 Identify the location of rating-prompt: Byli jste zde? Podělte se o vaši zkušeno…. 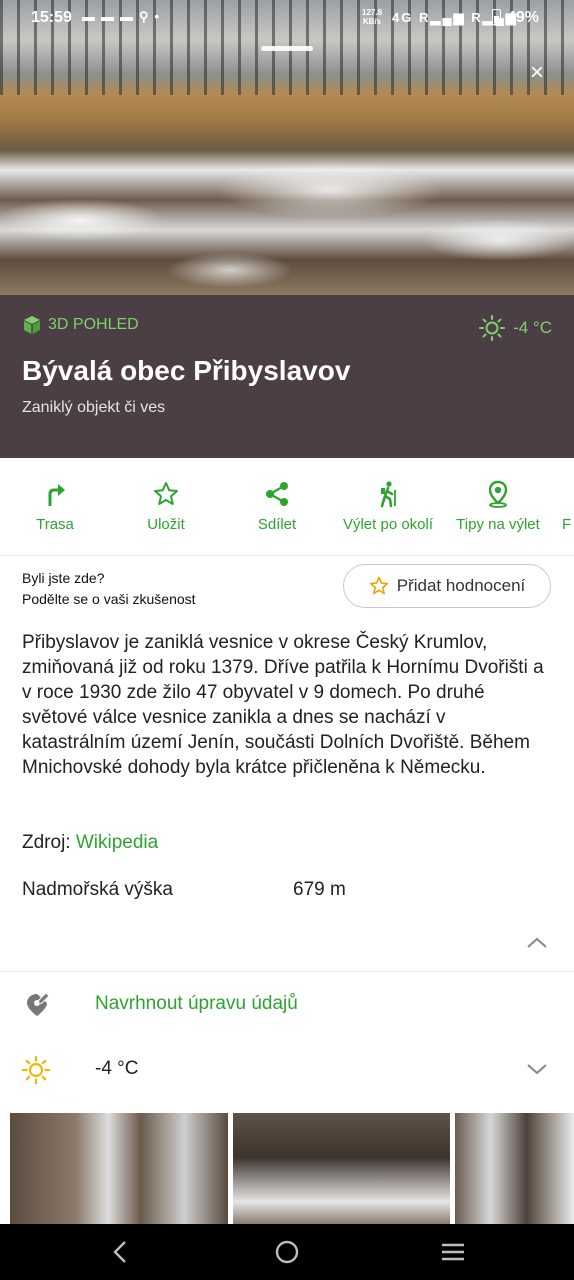
(287, 588).